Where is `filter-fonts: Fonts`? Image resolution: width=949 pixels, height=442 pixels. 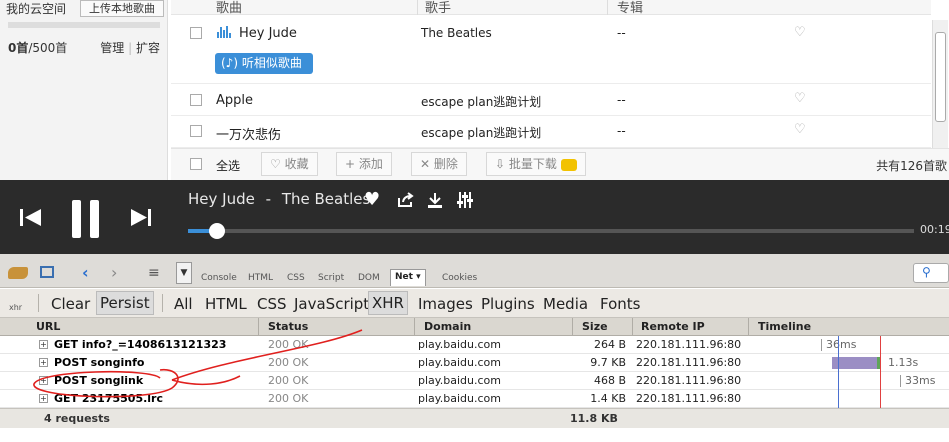
filter-fonts: Fonts is located at coordinates (620, 304).